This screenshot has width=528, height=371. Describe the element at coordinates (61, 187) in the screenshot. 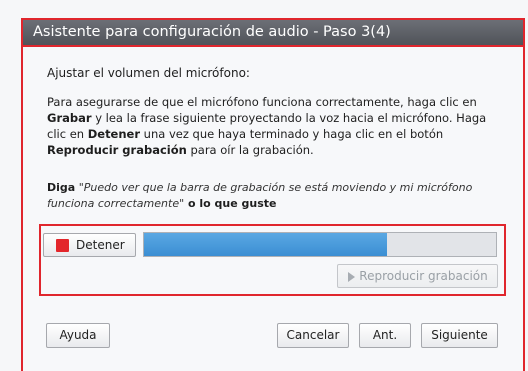

I see `say-label: Diga` at that location.